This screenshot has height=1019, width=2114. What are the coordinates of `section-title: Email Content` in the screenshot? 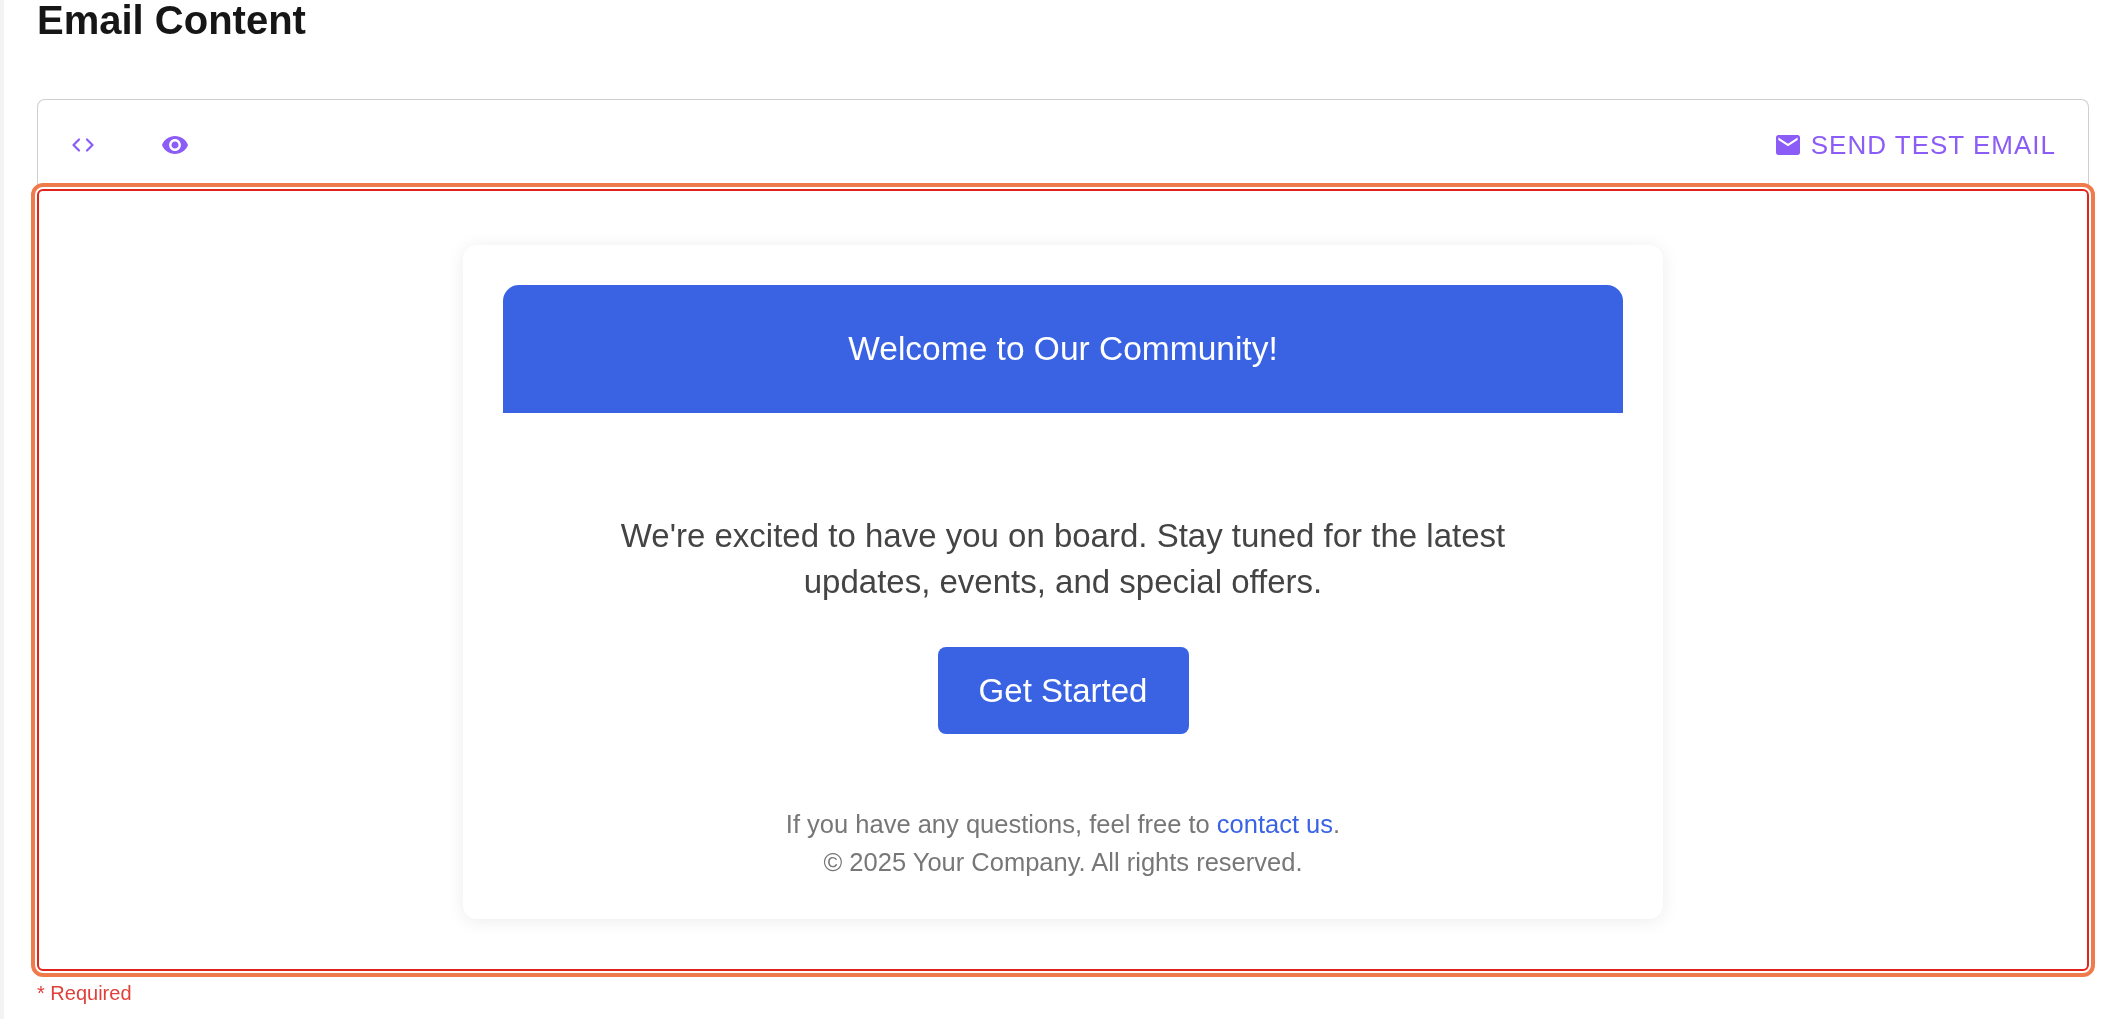 It's located at (171, 20).